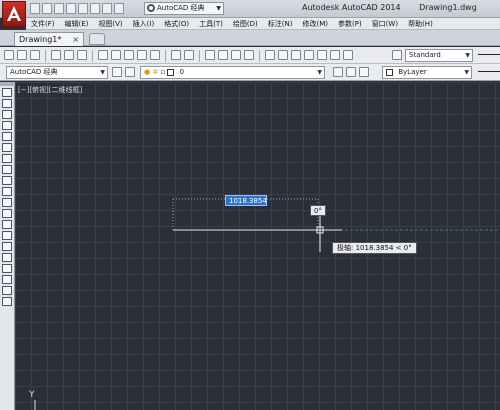  What do you see at coordinates (389, 72) in the screenshot?
I see `color-swatch` at bounding box center [389, 72].